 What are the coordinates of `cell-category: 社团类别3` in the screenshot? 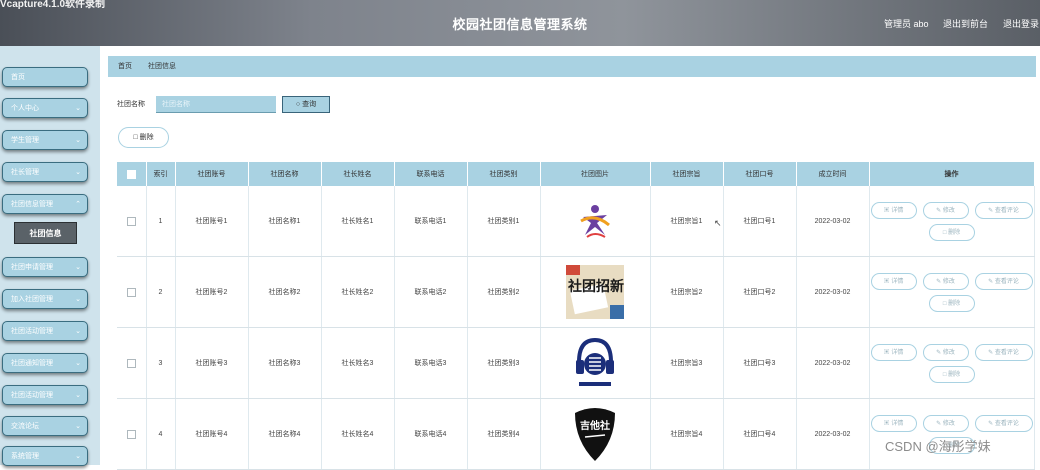 It's located at (504, 363).